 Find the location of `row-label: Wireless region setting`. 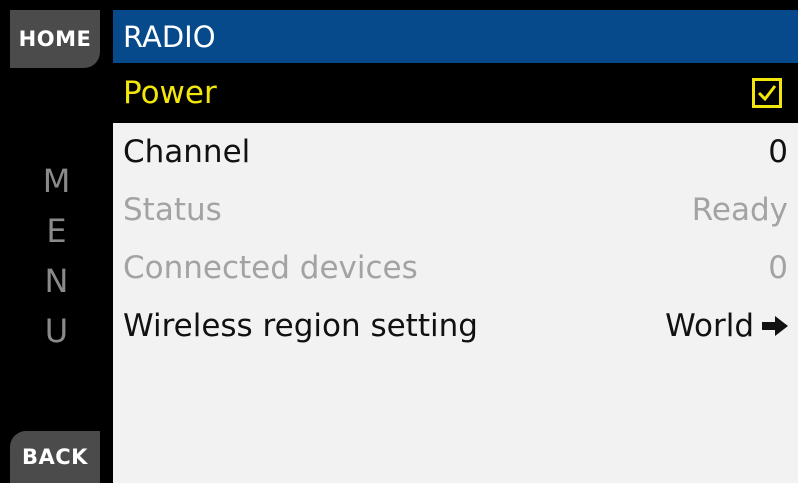

row-label: Wireless region setting is located at coordinates (300, 326).